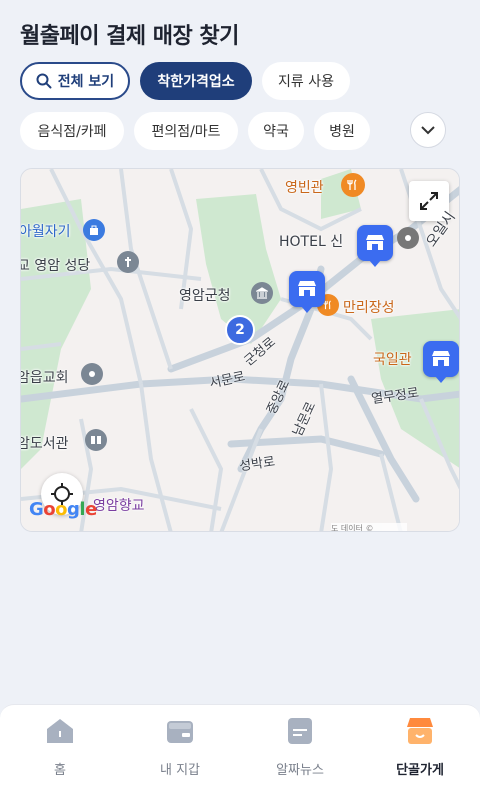 This screenshot has height=786, width=480. Describe the element at coordinates (369, 527) in the screenshot. I see `map-attribution: 도 데이터 ©` at that location.